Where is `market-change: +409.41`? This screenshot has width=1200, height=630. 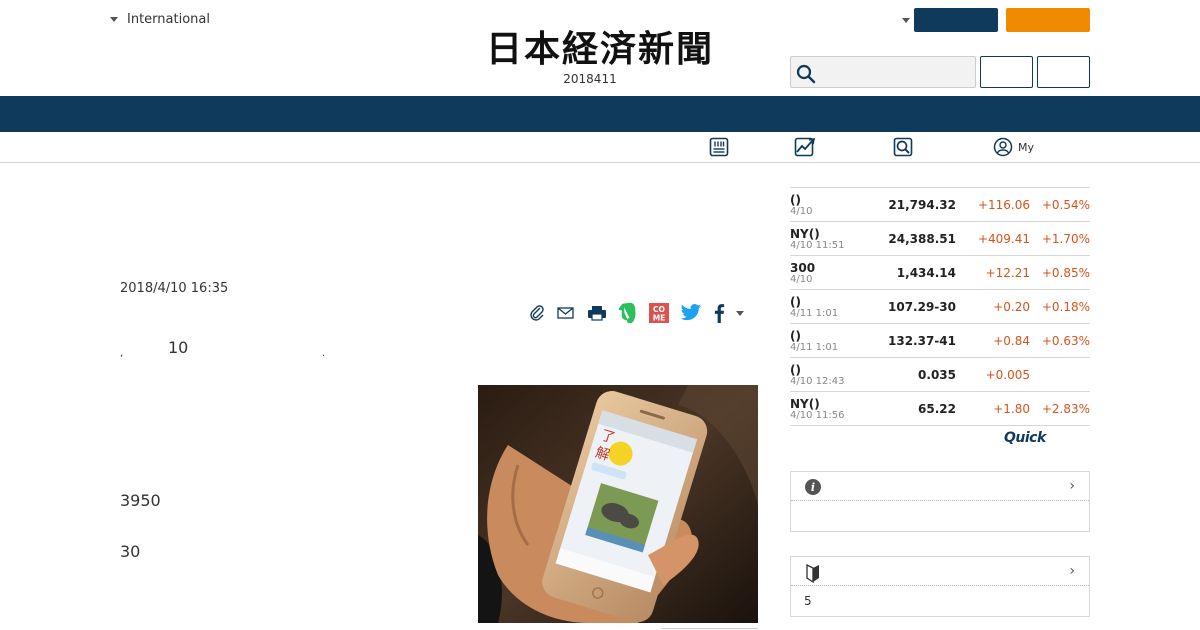
market-change: +409.41 is located at coordinates (1003, 239).